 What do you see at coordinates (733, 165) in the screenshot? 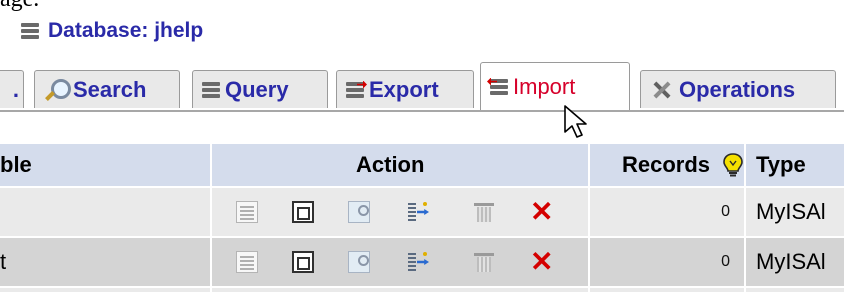
I see `lightbulb-icon` at bounding box center [733, 165].